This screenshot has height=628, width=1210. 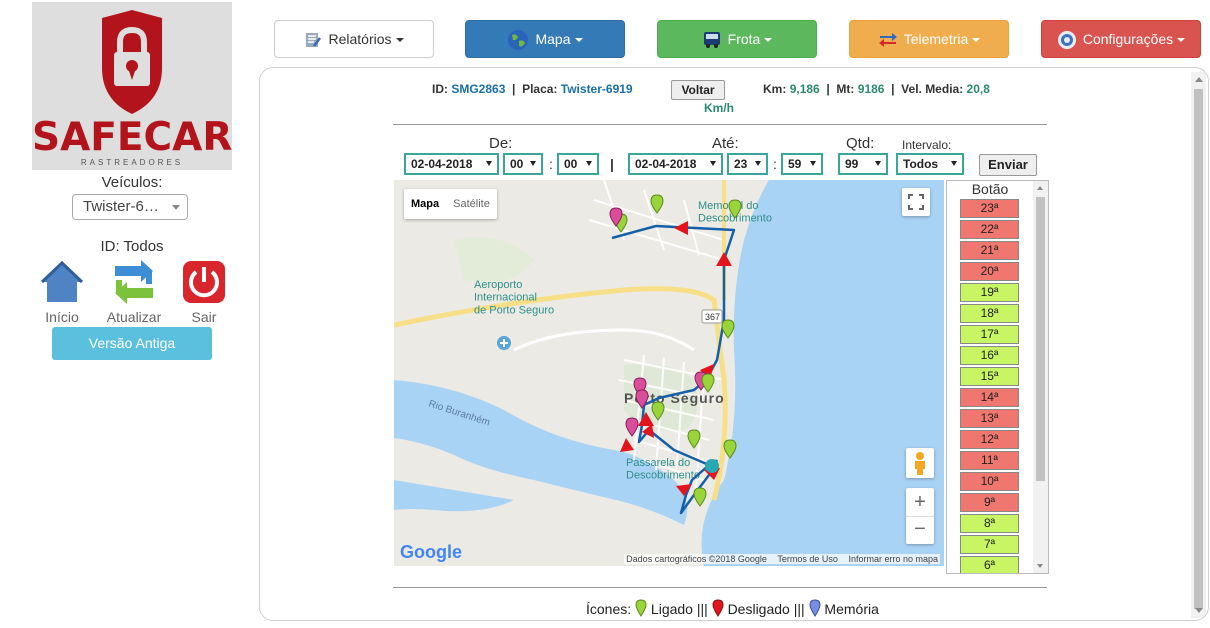 What do you see at coordinates (1040, 188) in the screenshot?
I see `scroll-up-icon` at bounding box center [1040, 188].